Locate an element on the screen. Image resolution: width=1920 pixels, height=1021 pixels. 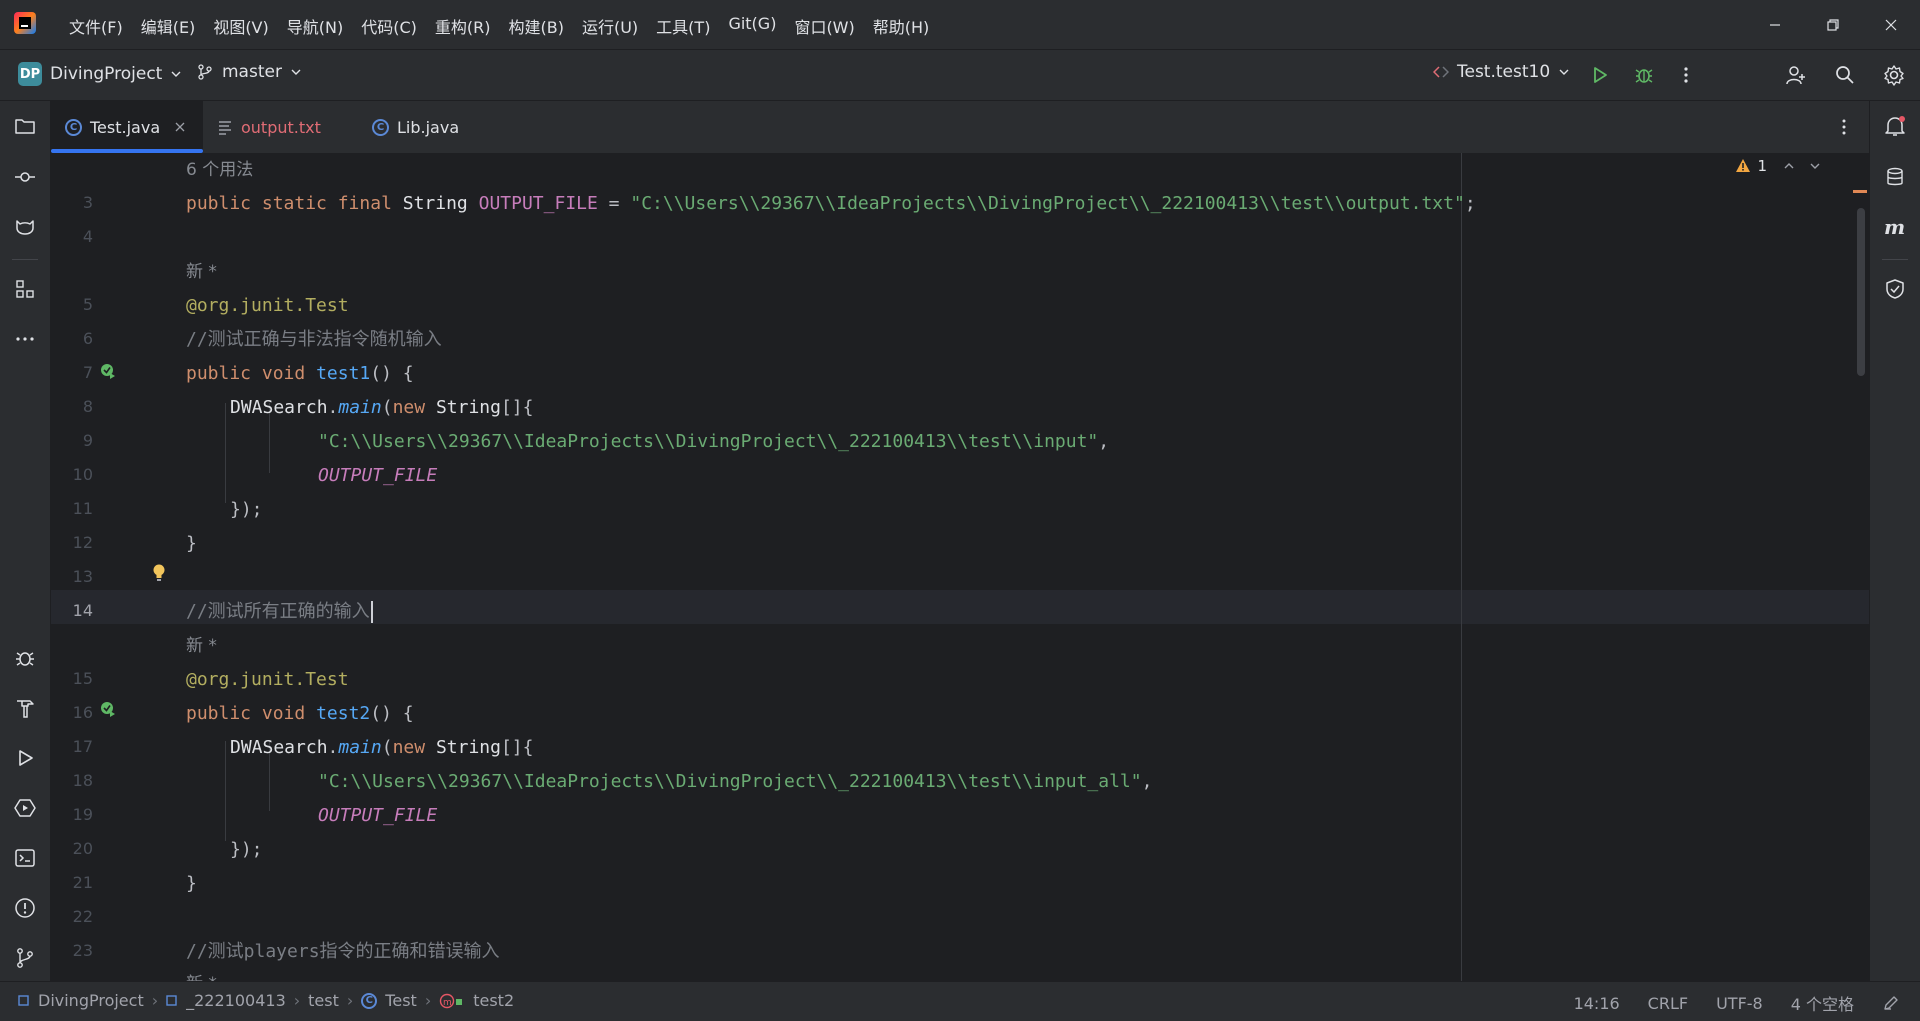
line-number: 16 is located at coordinates (82, 712).